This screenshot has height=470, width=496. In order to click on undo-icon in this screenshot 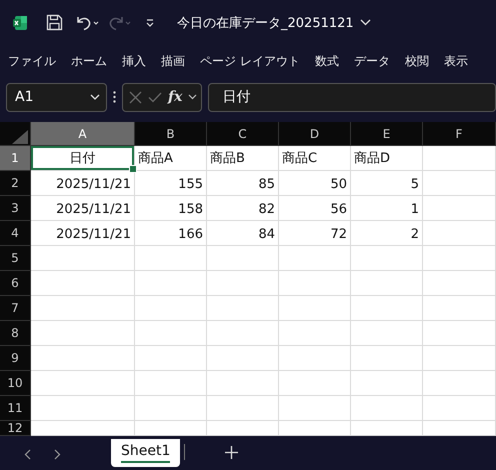, I will do `click(87, 22)`.